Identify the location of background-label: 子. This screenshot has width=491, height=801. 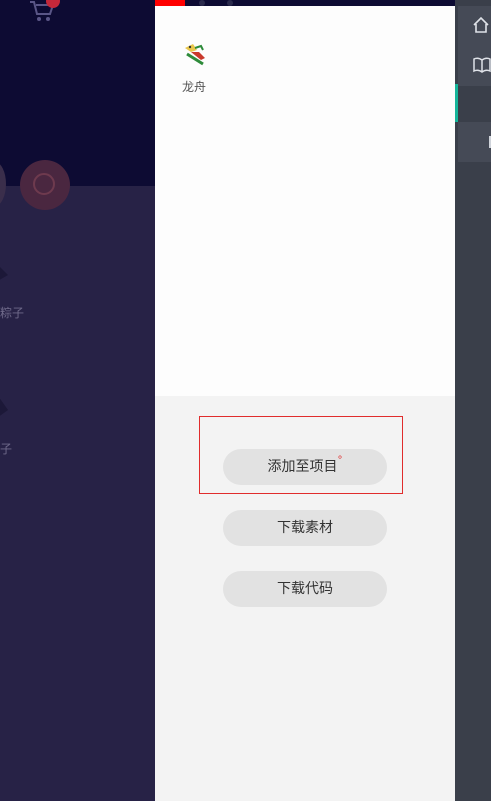
(6, 449).